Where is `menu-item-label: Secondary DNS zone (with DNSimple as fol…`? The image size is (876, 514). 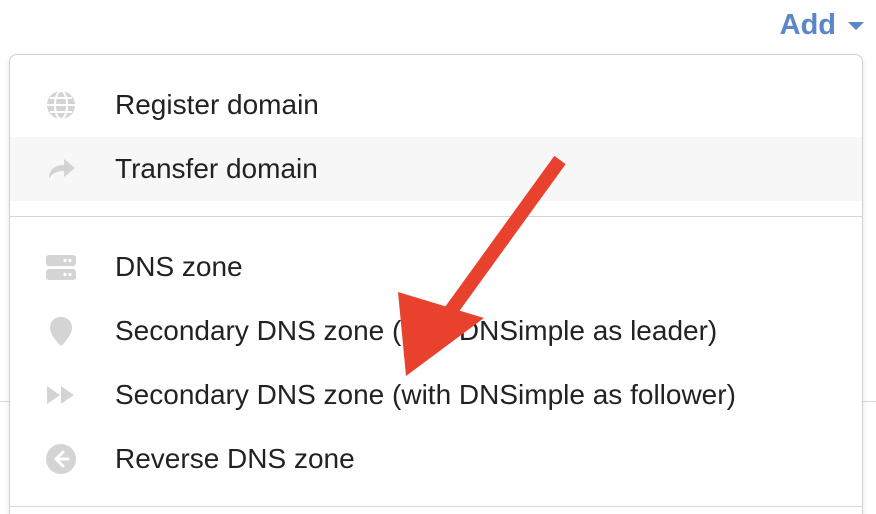 menu-item-label: Secondary DNS zone (with DNSimple as fol… is located at coordinates (425, 394).